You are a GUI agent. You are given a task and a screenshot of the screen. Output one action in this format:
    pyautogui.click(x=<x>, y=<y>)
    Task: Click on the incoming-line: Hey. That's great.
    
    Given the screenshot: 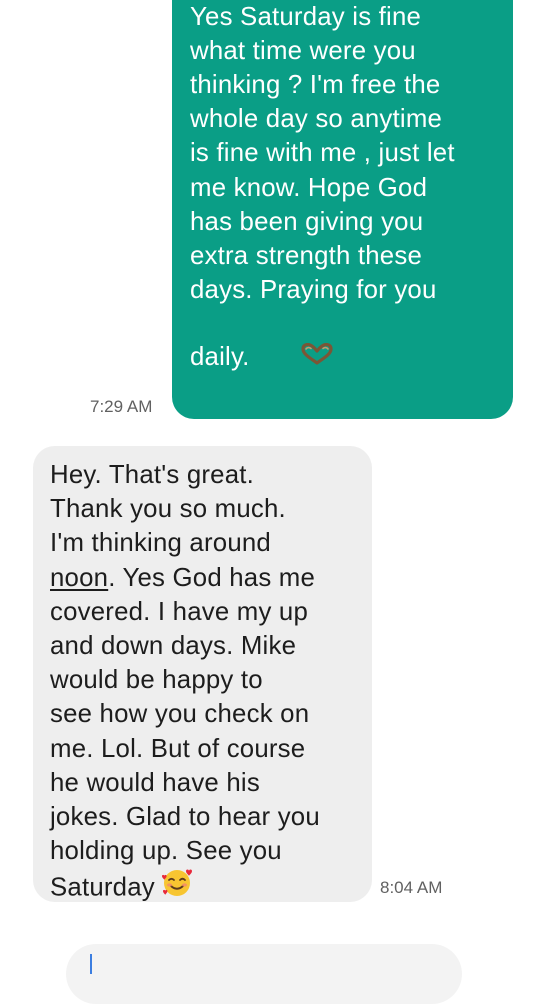 What is the action you would take?
    pyautogui.click(x=152, y=475)
    